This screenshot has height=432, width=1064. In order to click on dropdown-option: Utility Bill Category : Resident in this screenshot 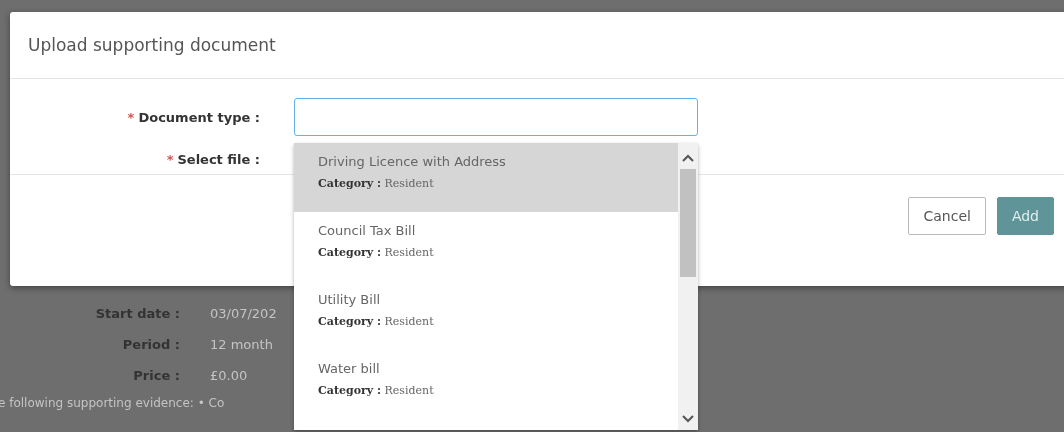, I will do `click(486, 315)`.